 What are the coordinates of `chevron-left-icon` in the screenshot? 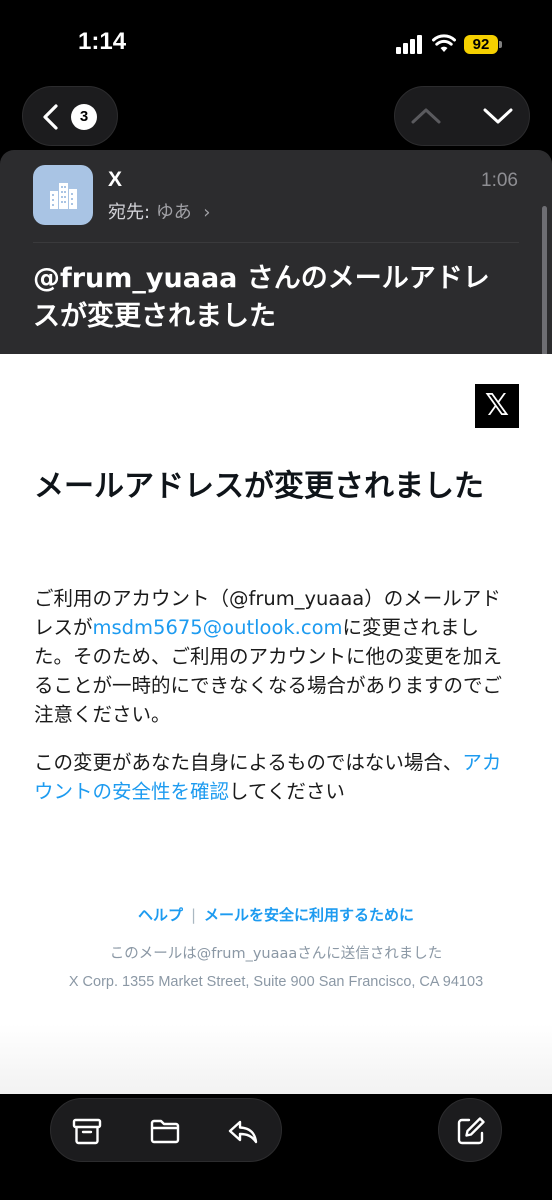 It's located at (50, 117).